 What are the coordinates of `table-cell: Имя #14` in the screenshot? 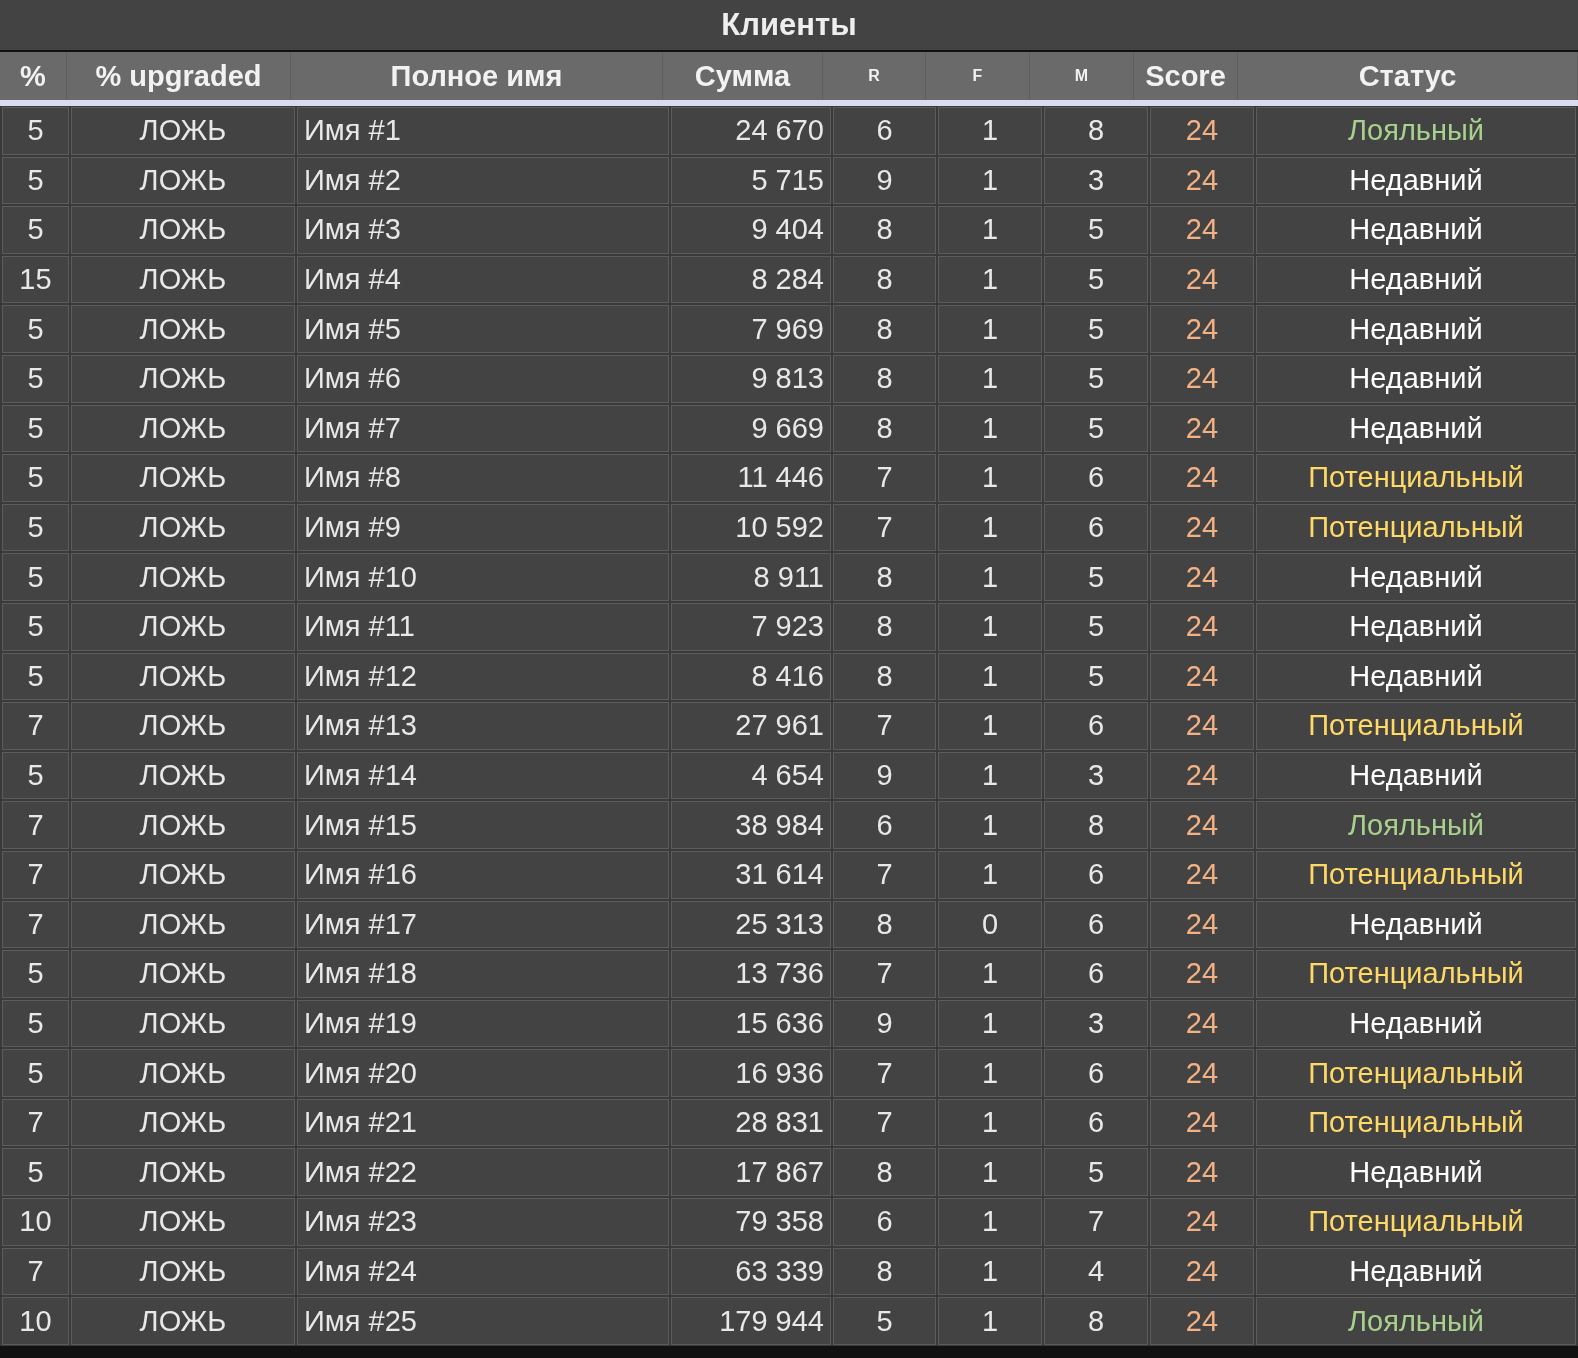 It's located at (483, 775).